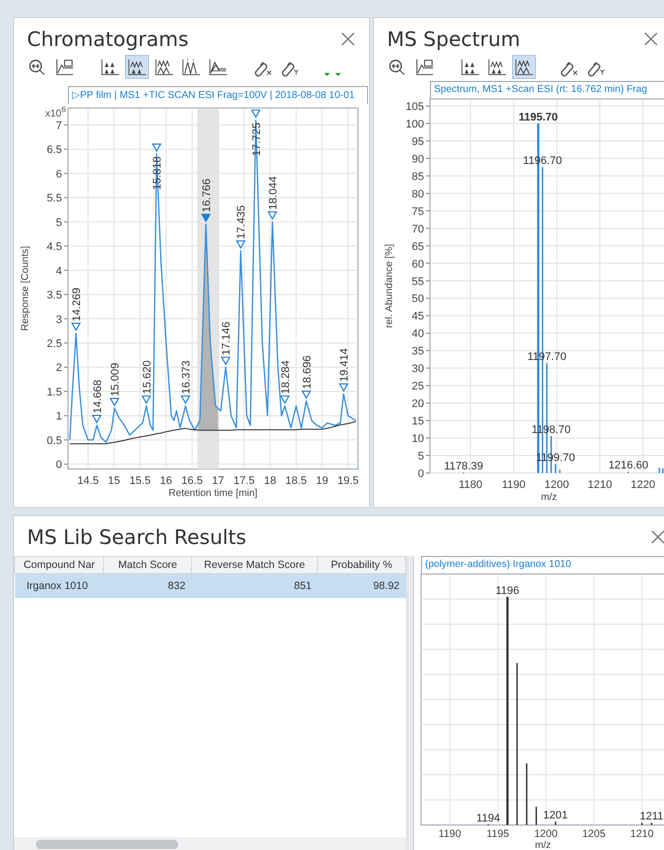 The width and height of the screenshot is (664, 850). Describe the element at coordinates (362, 586) in the screenshot. I see `table-cell: 98.92` at that location.